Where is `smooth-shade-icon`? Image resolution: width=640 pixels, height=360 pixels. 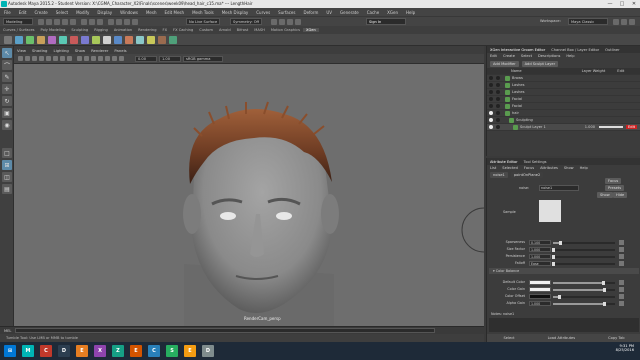 smooth-shade-icon is located at coordinates (86, 58).